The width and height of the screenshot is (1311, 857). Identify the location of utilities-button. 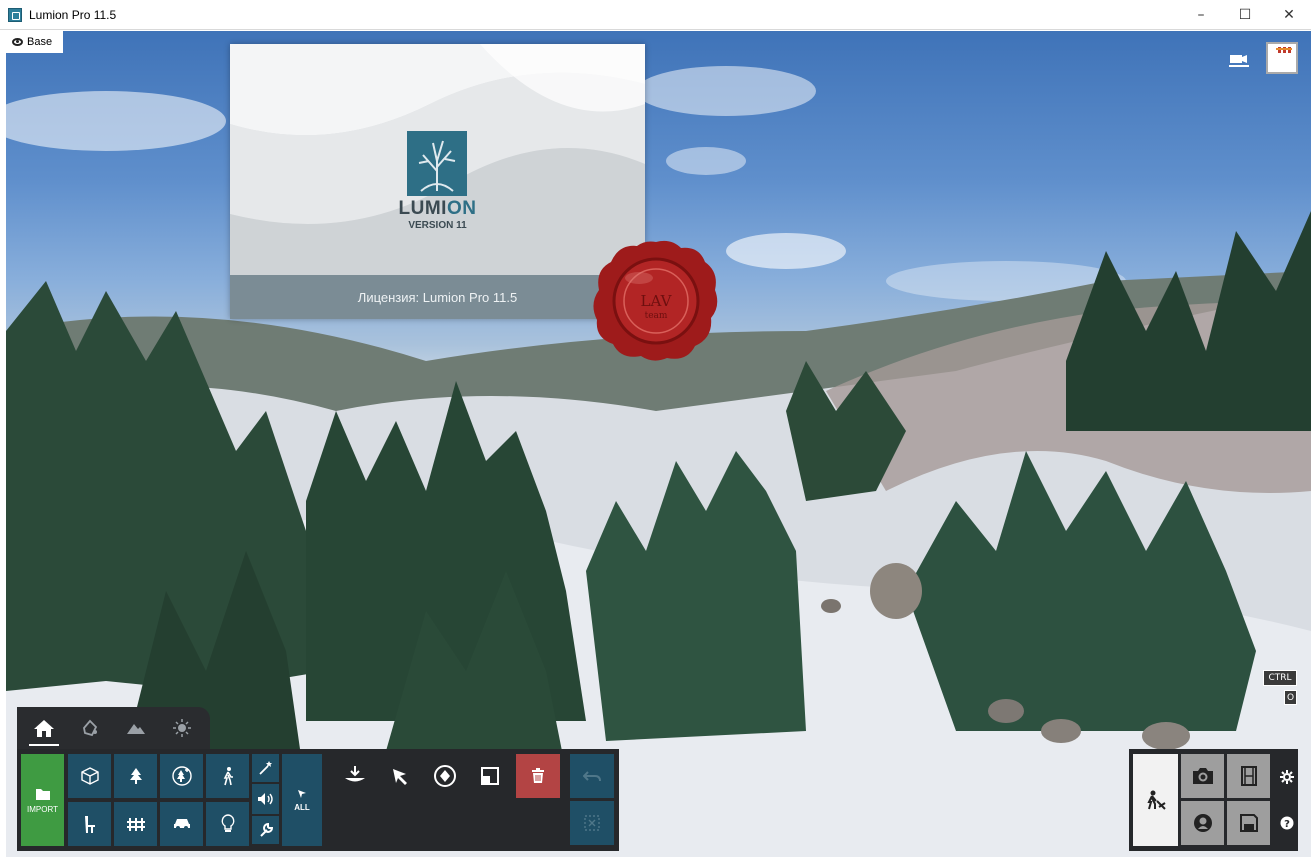
(265, 830).